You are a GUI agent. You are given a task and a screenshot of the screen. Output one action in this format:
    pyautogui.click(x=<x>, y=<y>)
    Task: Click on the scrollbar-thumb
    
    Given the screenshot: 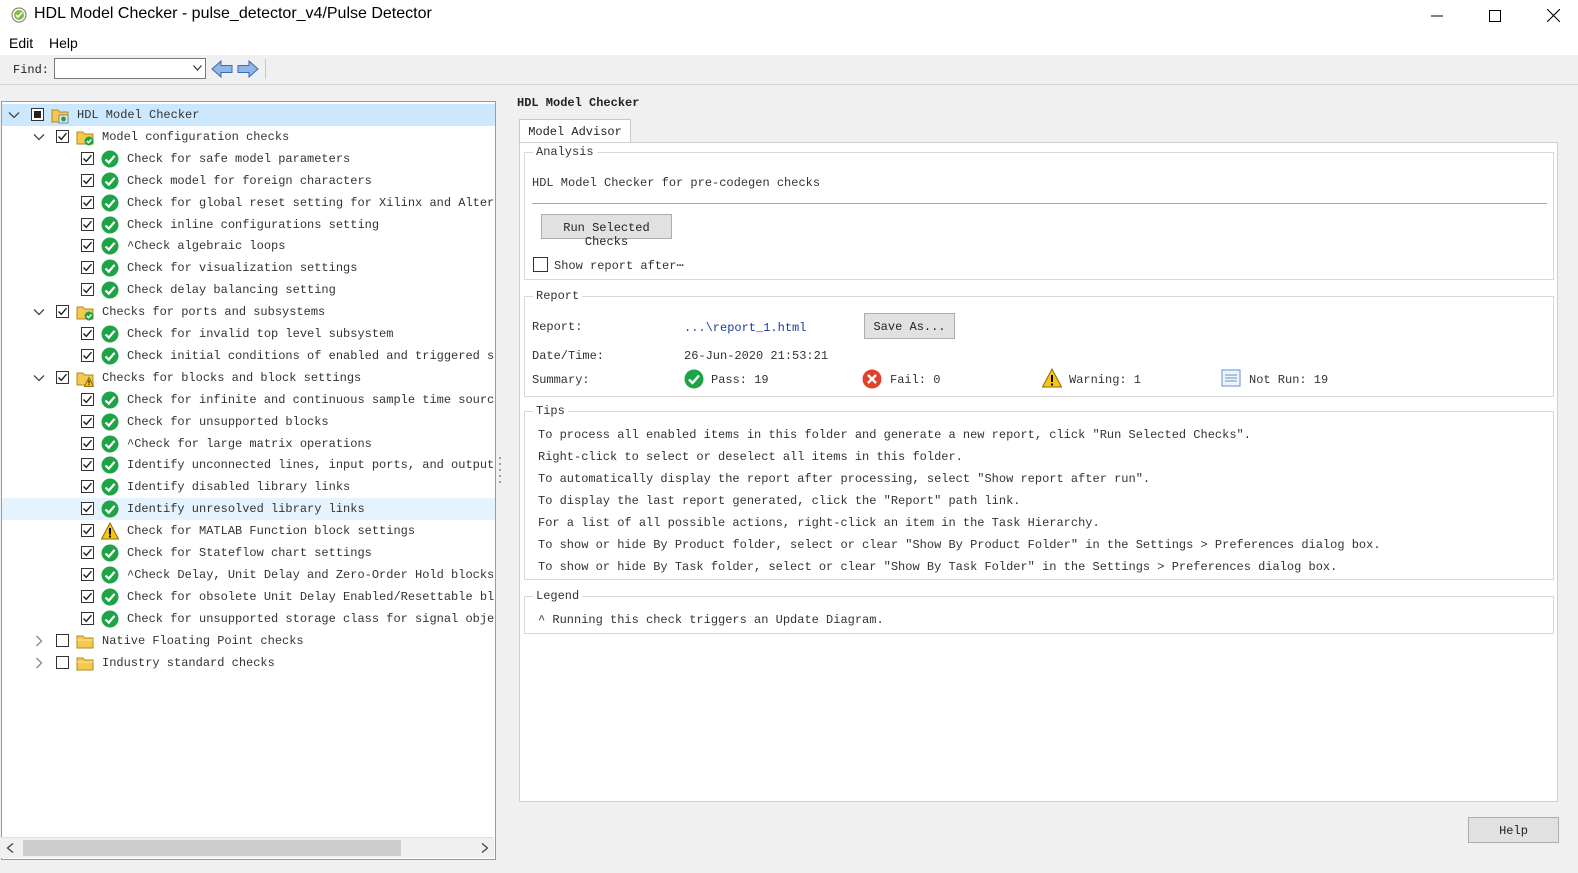 What is the action you would take?
    pyautogui.click(x=212, y=848)
    